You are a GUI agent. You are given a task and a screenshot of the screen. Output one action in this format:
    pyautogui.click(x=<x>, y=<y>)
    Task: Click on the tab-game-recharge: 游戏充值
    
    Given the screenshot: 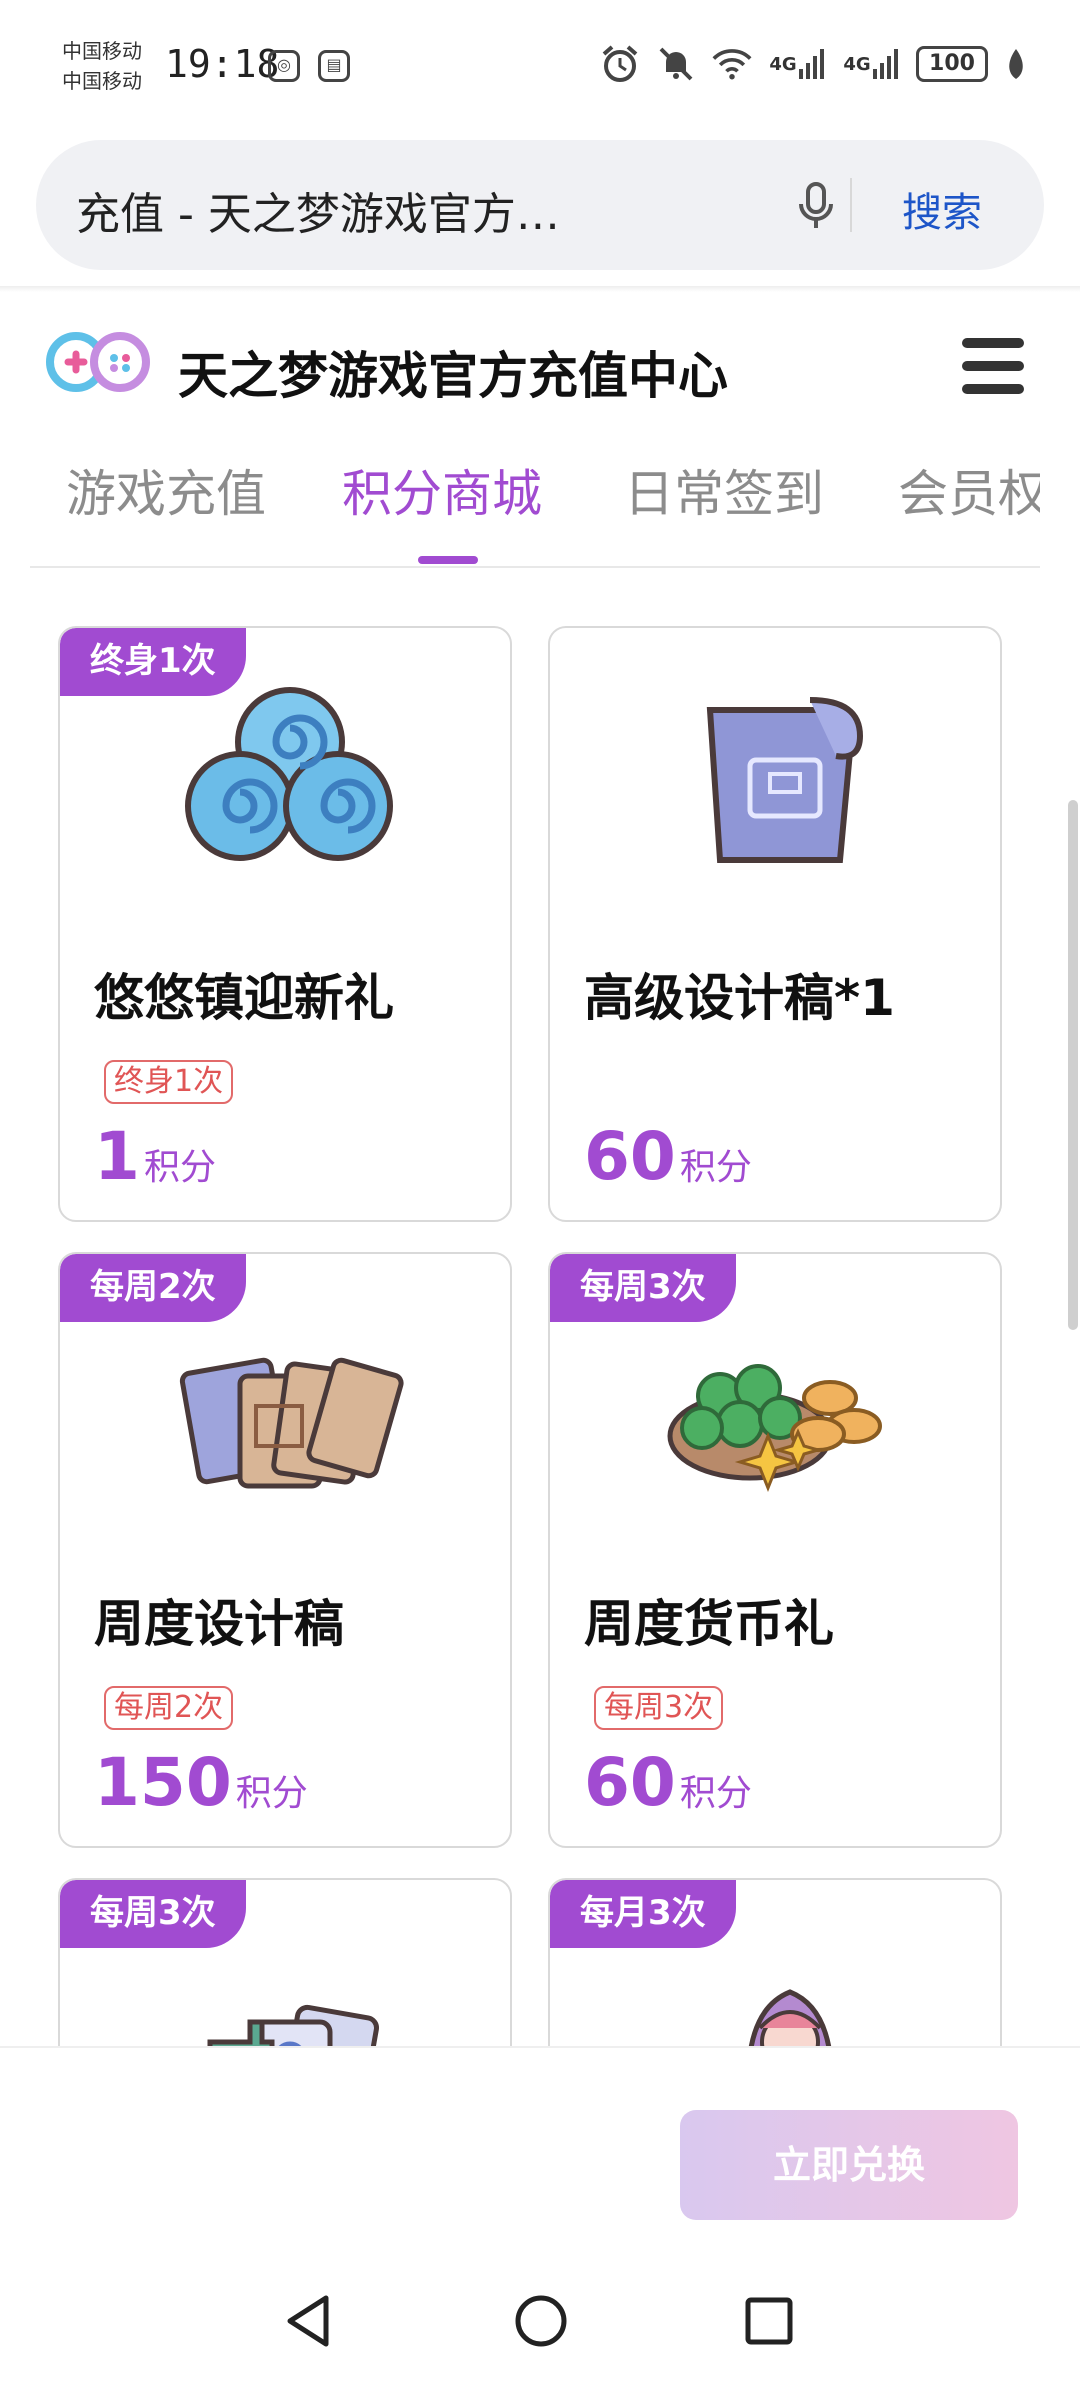 What is the action you would take?
    pyautogui.click(x=166, y=490)
    